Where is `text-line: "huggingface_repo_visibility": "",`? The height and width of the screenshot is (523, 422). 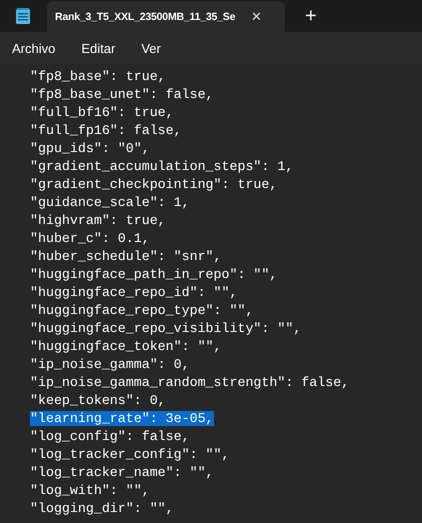
text-line: "huggingface_repo_visibility": "", is located at coordinates (166, 328).